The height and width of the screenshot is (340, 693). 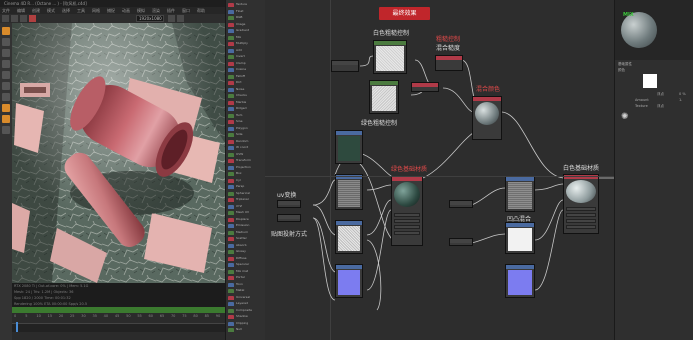 I want to click on pause-icon, so click(x=14, y=18).